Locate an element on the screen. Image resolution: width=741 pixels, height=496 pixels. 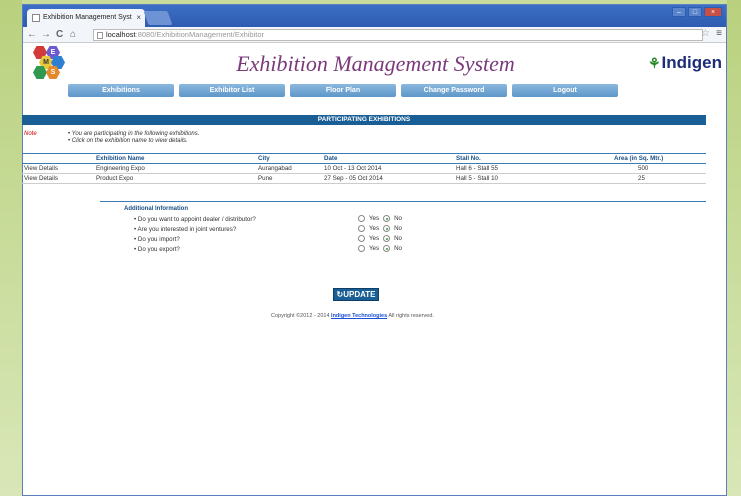
bookmark-star-icon: ☆ is located at coordinates (705, 33).